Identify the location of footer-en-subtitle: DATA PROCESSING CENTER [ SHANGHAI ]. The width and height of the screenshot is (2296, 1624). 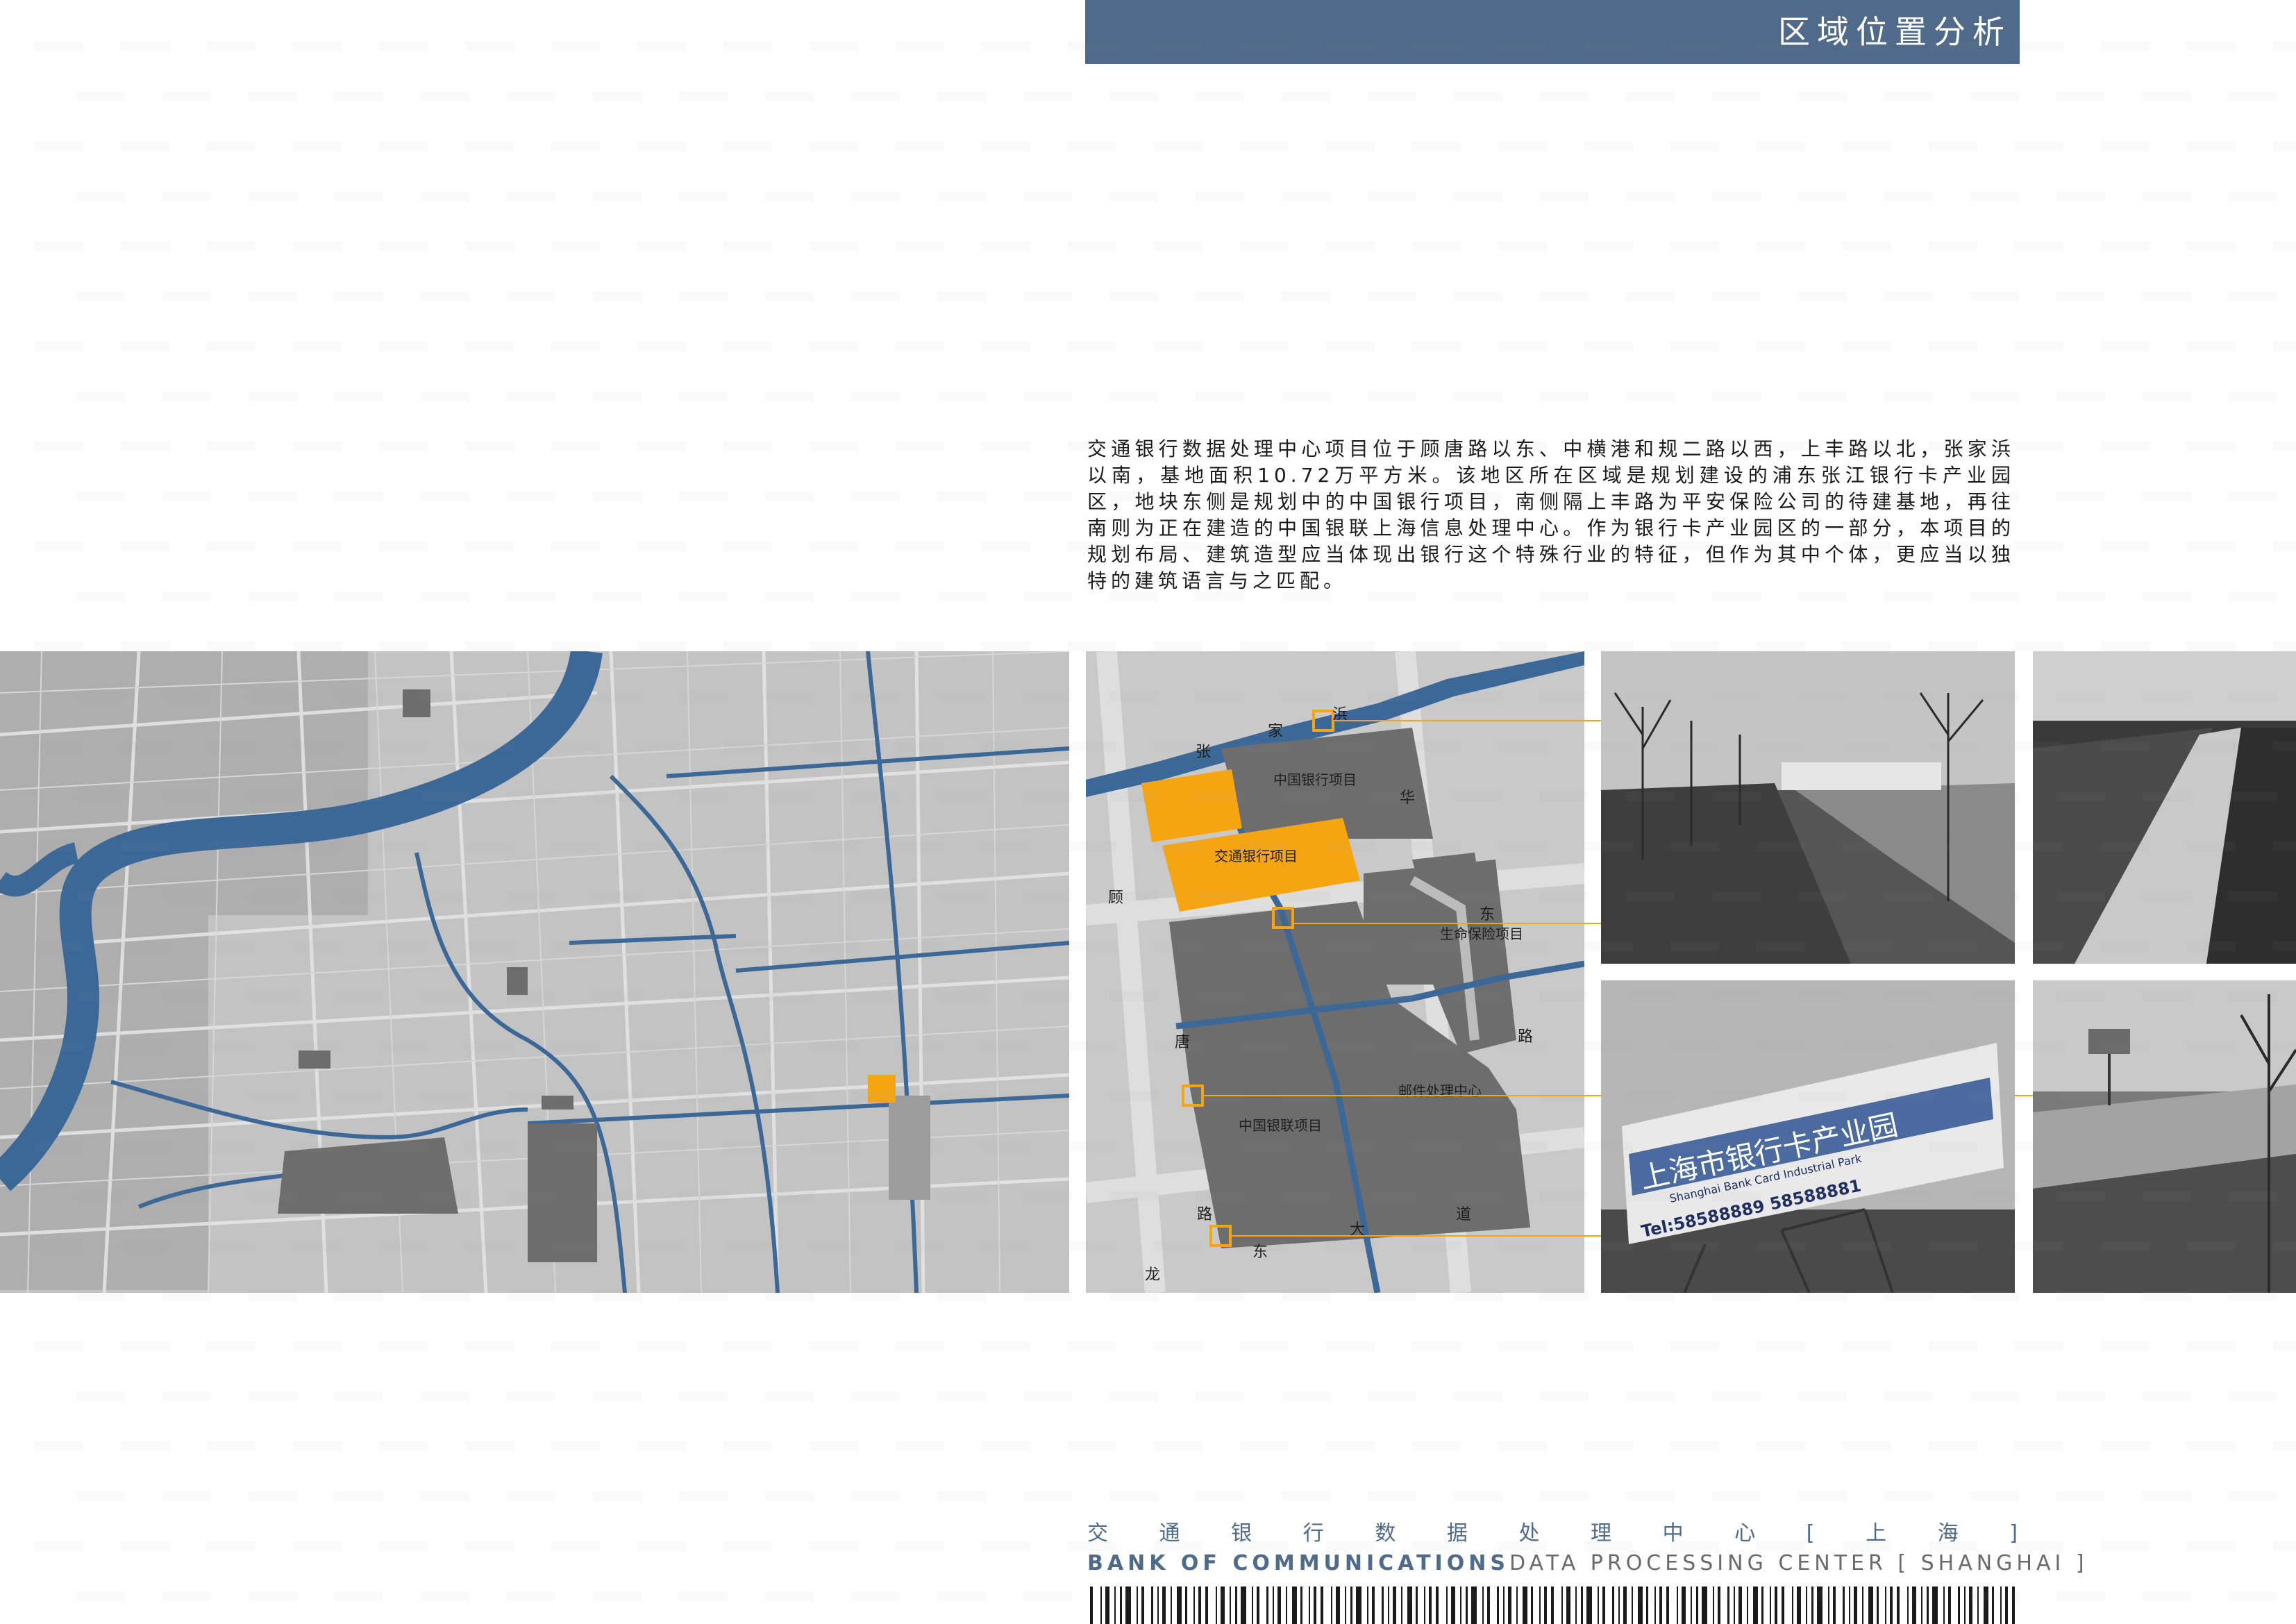
(1798, 1563).